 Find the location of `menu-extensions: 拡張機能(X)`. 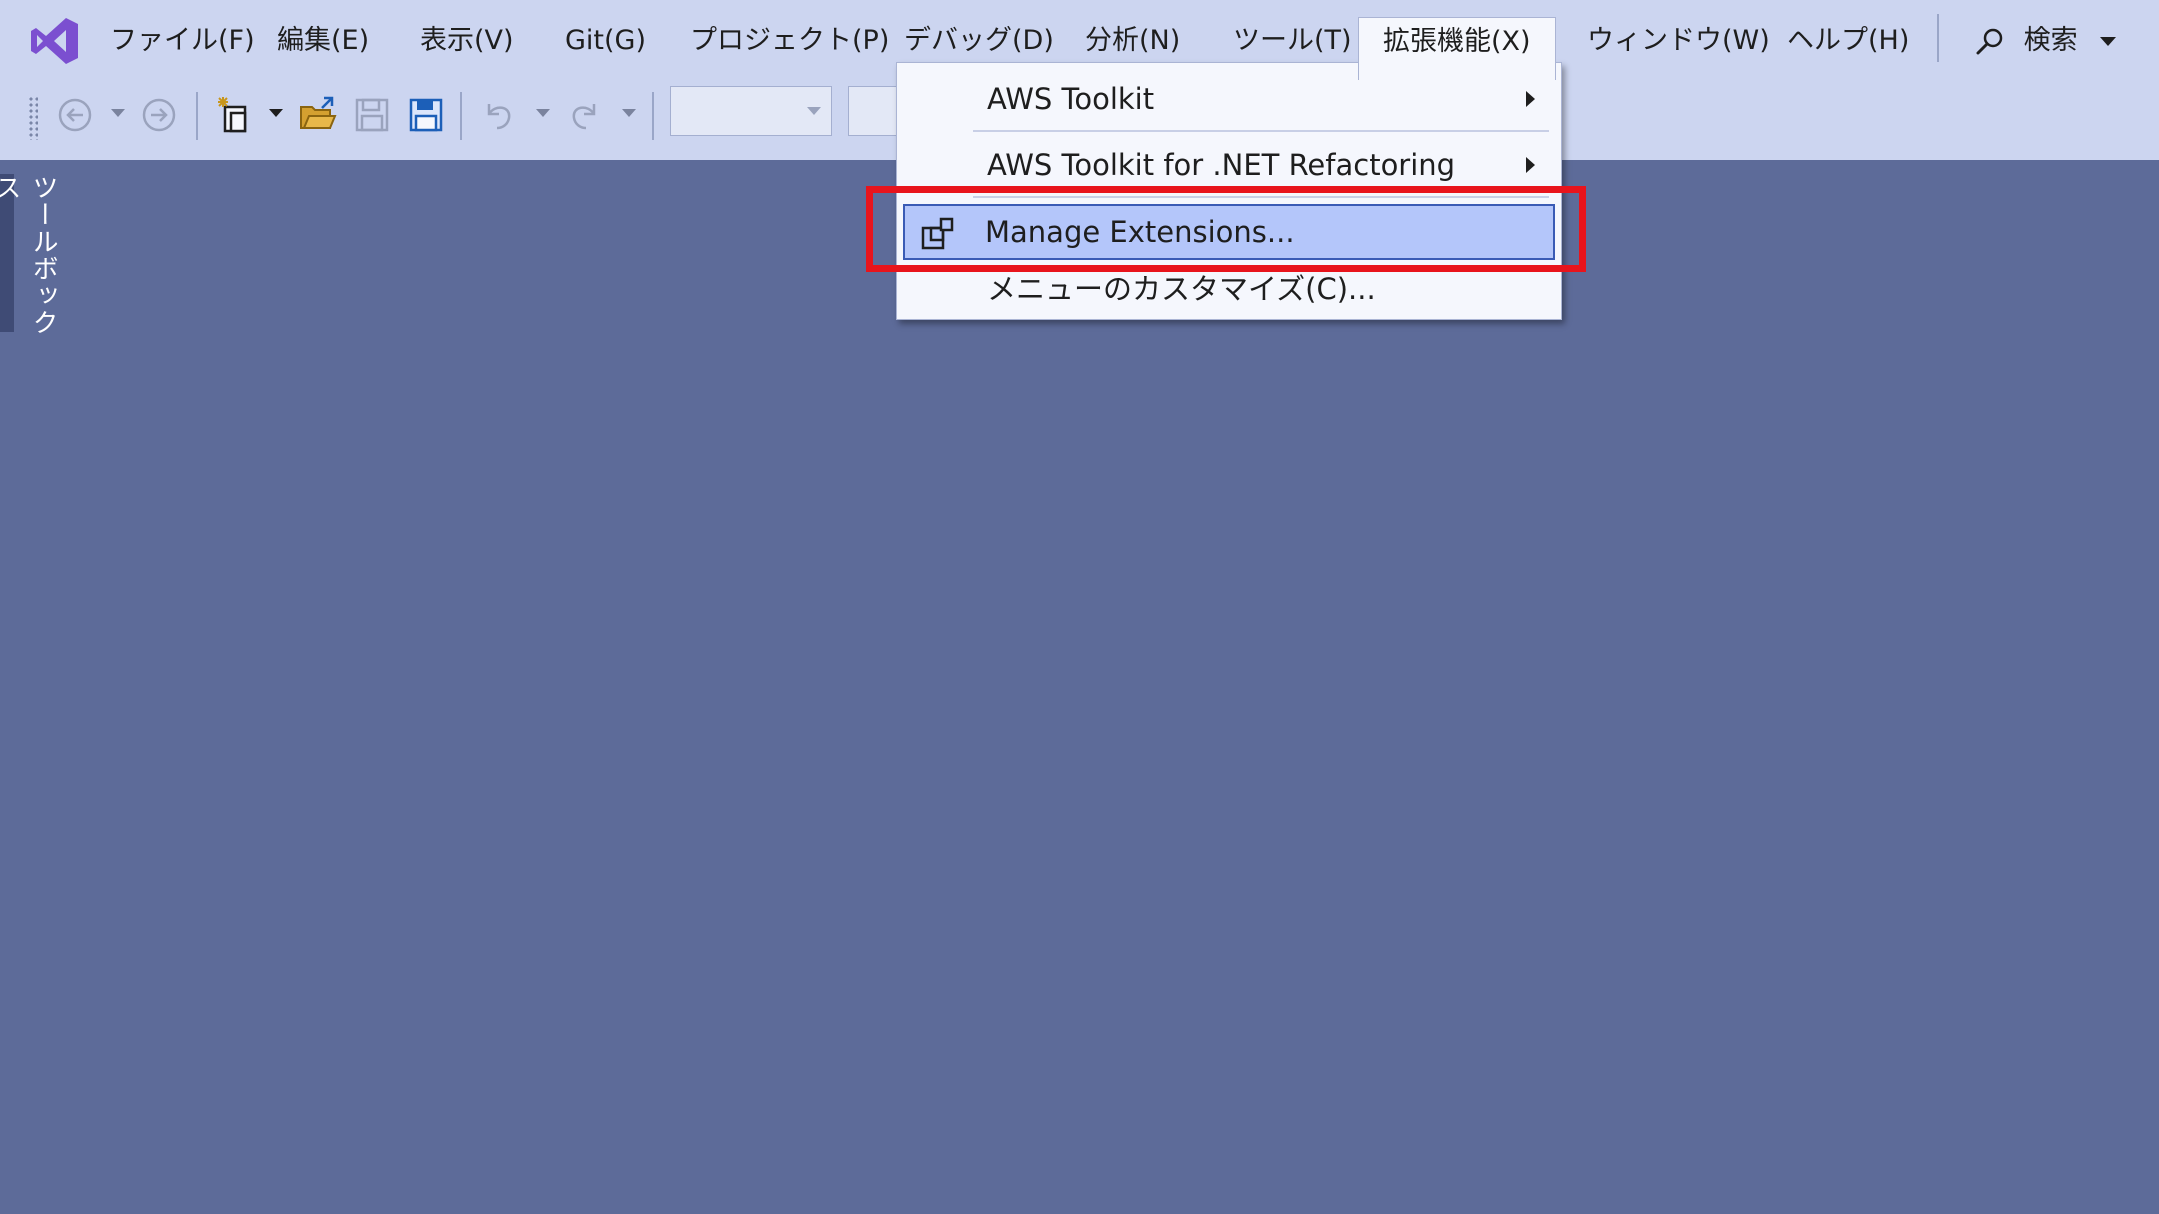

menu-extensions: 拡張機能(X) is located at coordinates (1457, 48).